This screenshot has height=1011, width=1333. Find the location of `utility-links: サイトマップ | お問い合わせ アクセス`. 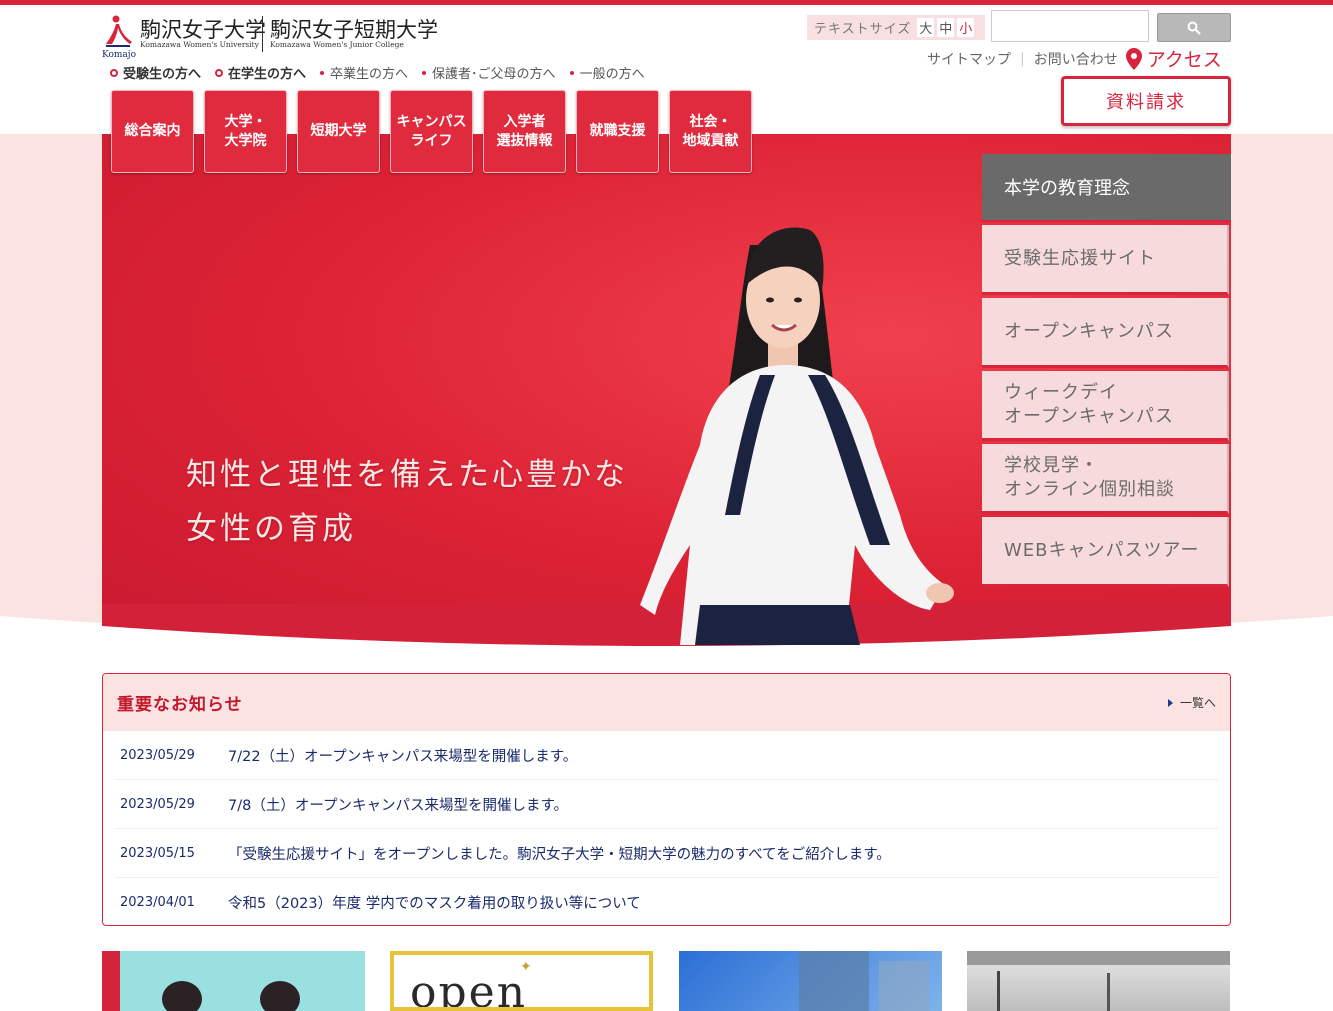

utility-links: サイトマップ | お問い合わせ アクセス is located at coordinates (1074, 58).